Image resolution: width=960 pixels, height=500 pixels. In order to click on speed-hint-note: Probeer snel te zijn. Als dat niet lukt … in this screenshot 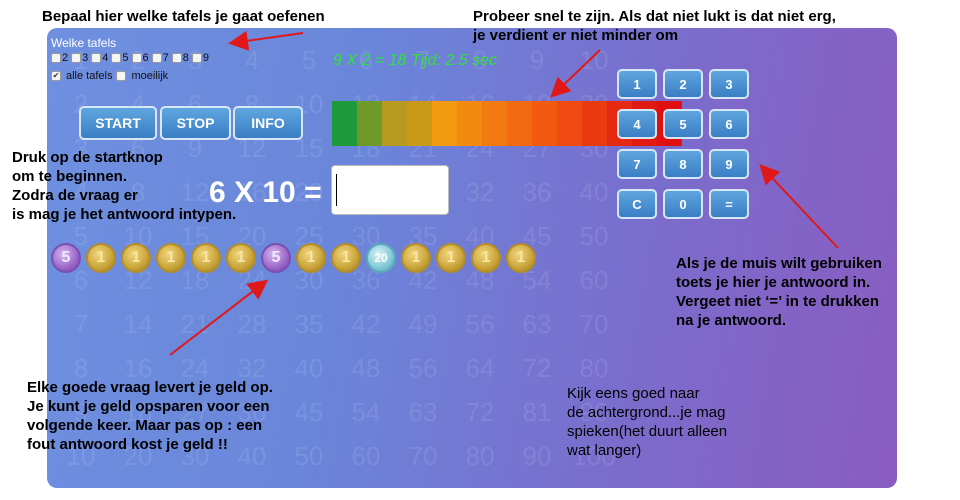, I will do `click(654, 26)`.